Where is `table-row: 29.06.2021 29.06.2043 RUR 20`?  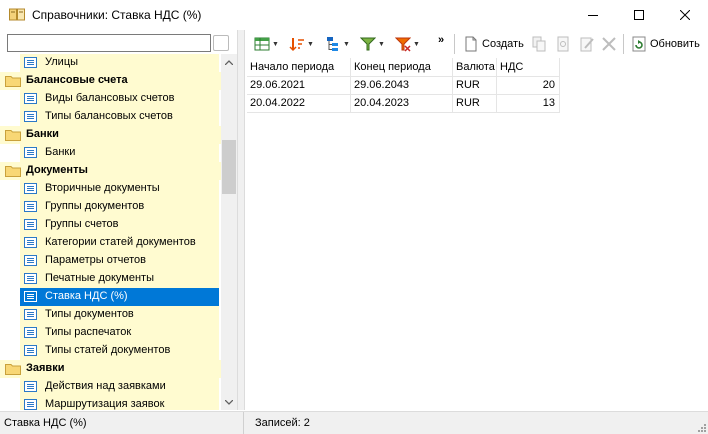 table-row: 29.06.2021 29.06.2043 RUR 20 is located at coordinates (403, 86).